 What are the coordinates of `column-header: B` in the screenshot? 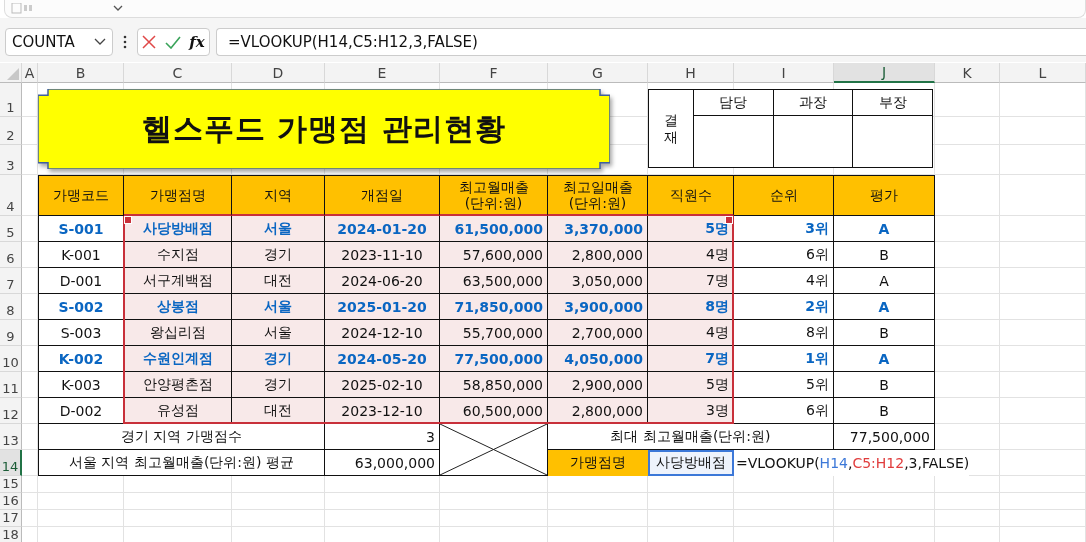 It's located at (81, 73).